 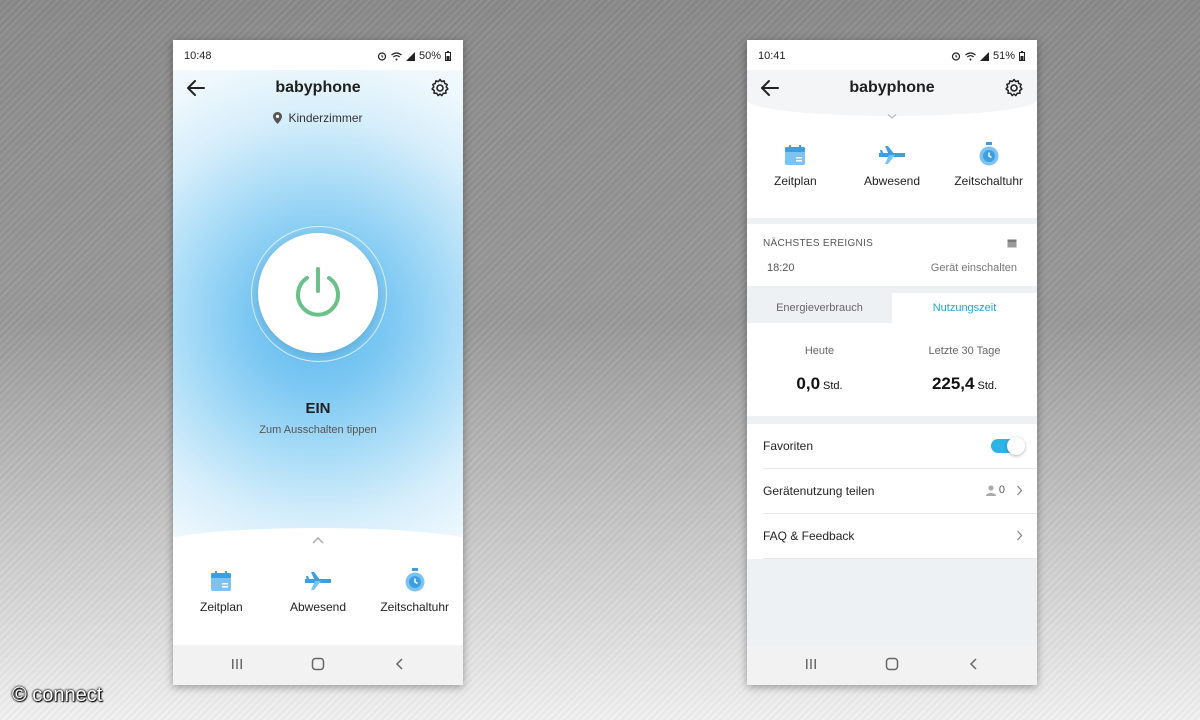 I want to click on faq-label: FAQ & Feedback, so click(x=809, y=536).